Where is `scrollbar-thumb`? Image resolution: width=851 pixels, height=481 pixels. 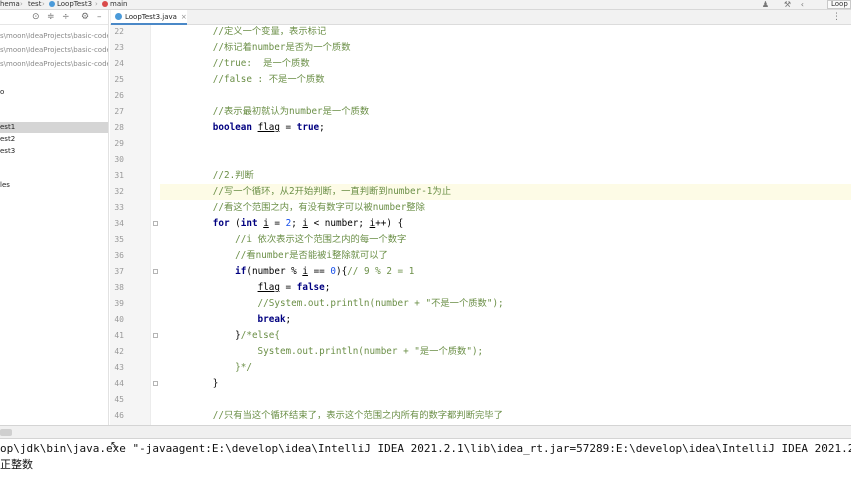
scrollbar-thumb is located at coordinates (6, 432).